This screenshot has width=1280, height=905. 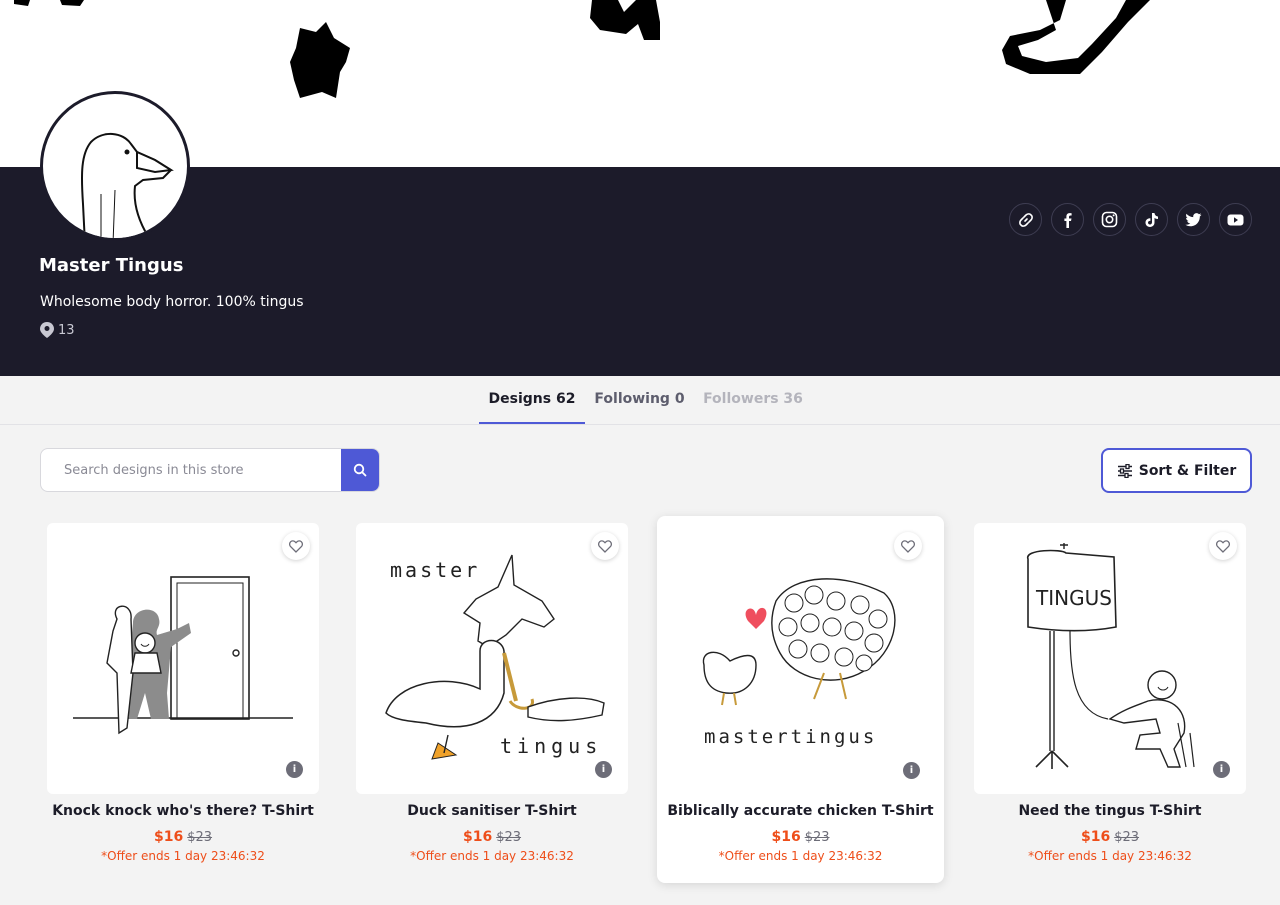 I want to click on image-text-tingus: tingus, so click(x=551, y=746).